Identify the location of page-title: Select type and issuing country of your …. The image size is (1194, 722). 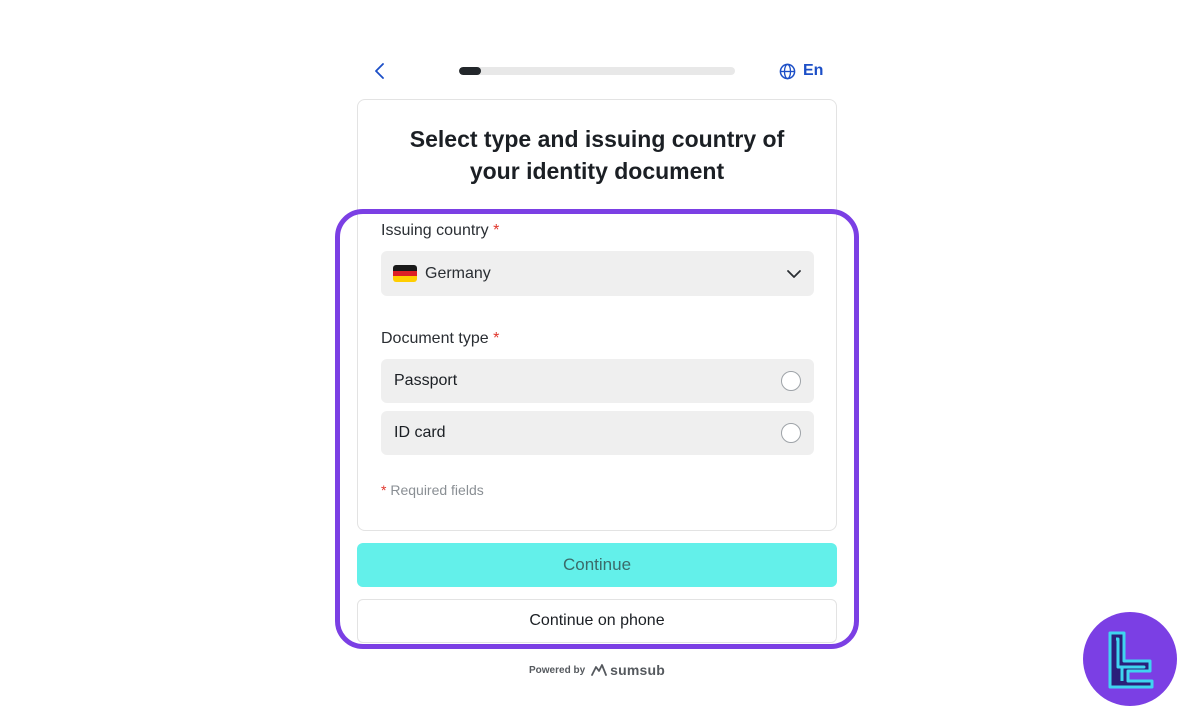
(597, 155).